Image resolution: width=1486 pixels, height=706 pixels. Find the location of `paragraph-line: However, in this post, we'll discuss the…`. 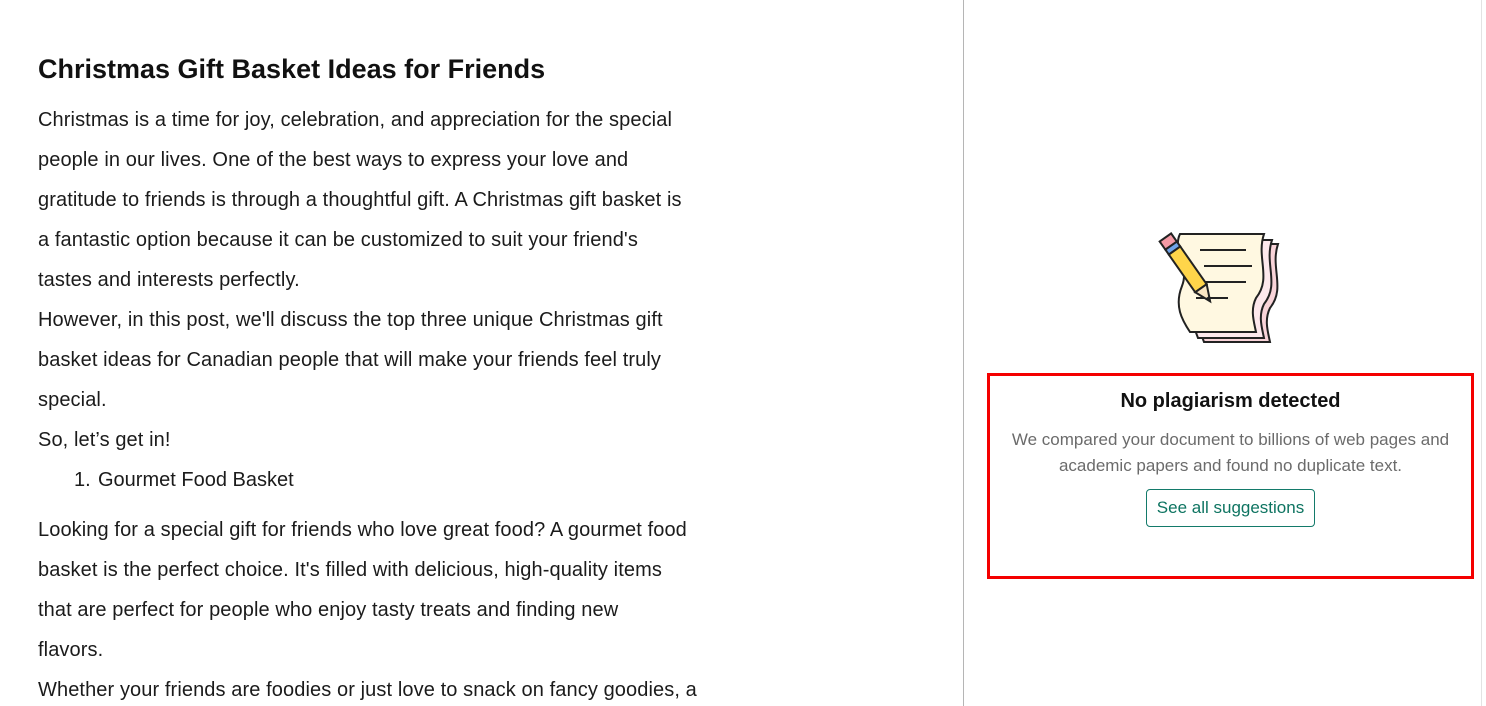

paragraph-line: However, in this post, we'll discuss the… is located at coordinates (350, 320).